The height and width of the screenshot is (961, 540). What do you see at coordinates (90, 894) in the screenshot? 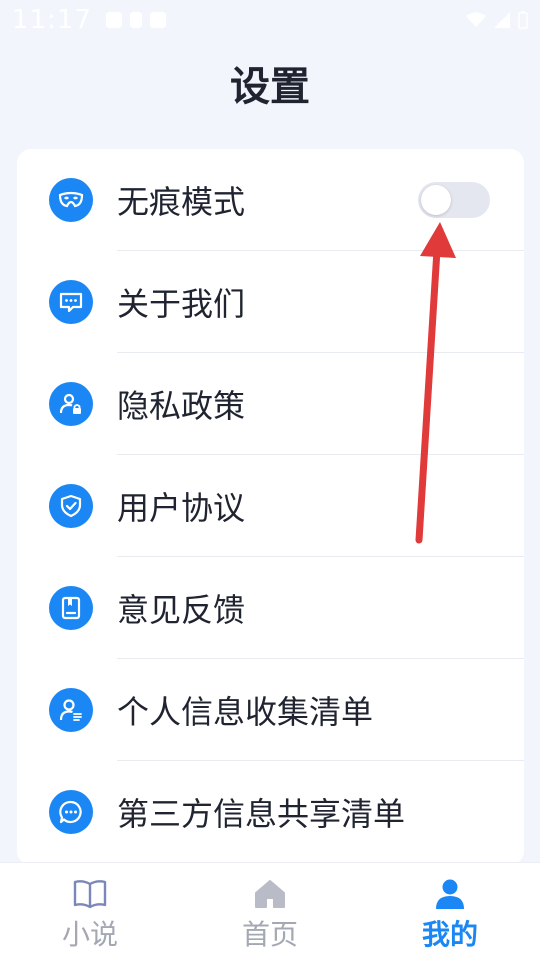
I see `book-icon` at bounding box center [90, 894].